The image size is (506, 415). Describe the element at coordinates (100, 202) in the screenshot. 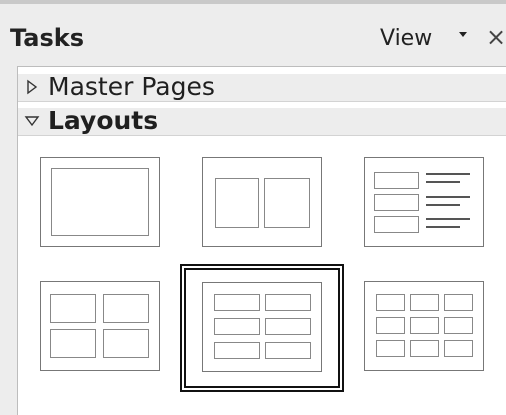

I see `layout-blank` at that location.